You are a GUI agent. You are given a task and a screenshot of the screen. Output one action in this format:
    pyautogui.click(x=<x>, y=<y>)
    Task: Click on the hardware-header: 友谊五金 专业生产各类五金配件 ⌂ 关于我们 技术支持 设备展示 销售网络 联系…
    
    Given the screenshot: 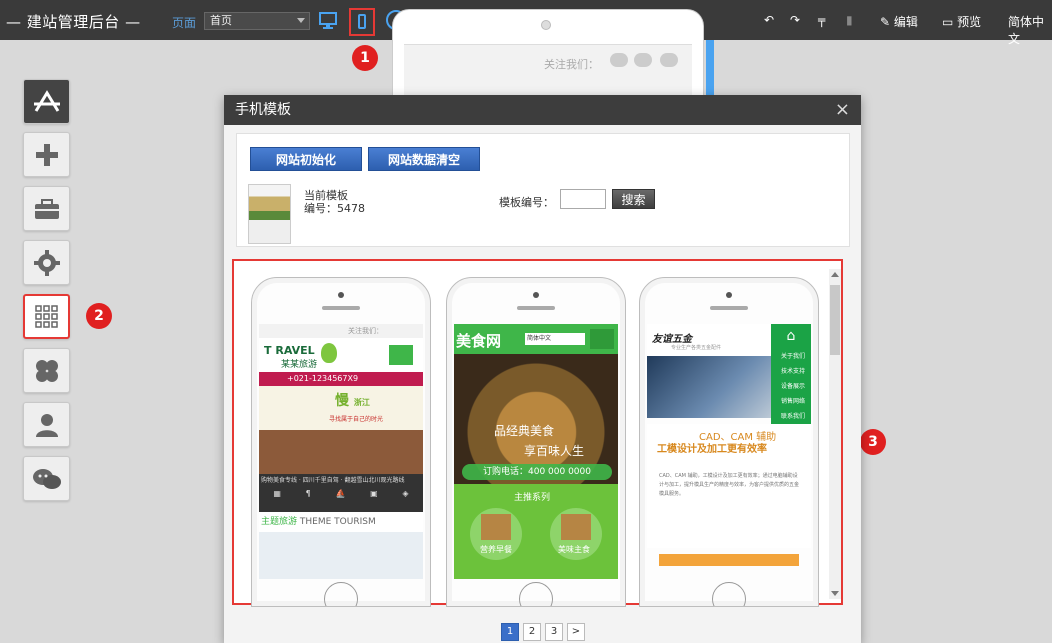 What is the action you would take?
    pyautogui.click(x=729, y=374)
    